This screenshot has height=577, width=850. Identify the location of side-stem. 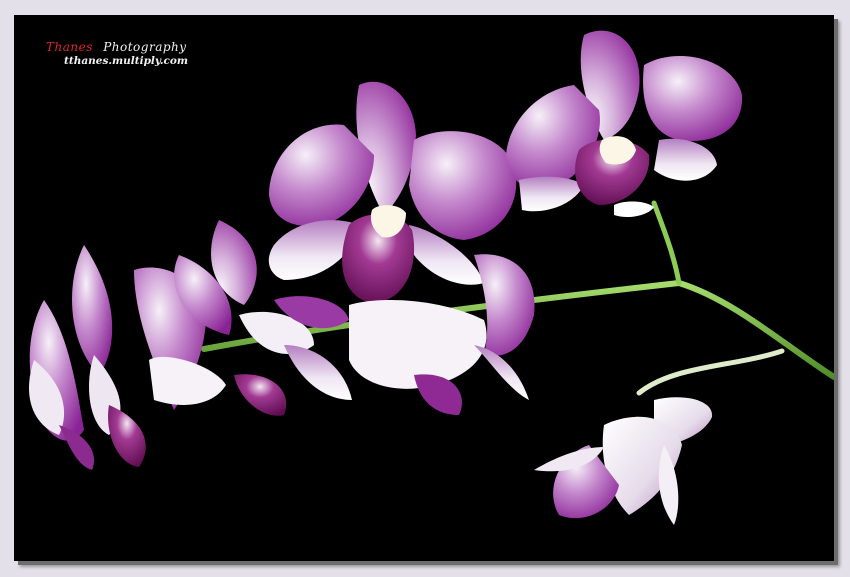
(666, 243).